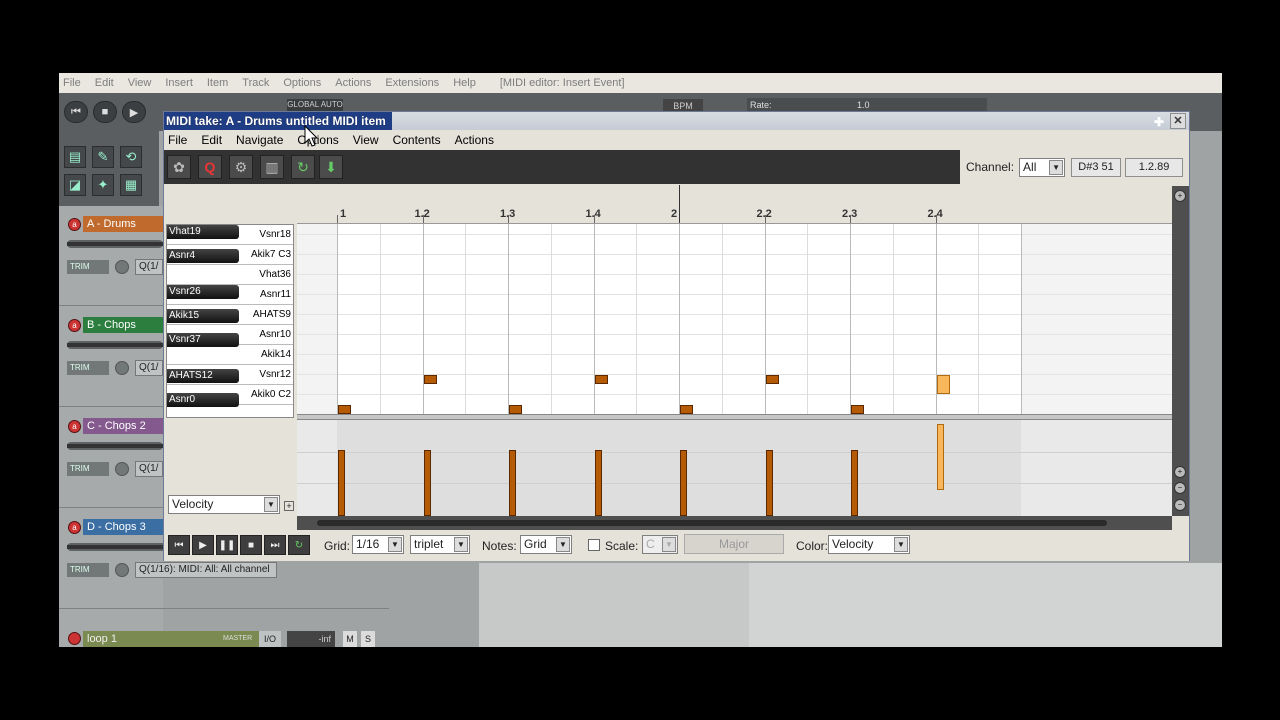 The width and height of the screenshot is (1280, 720). Describe the element at coordinates (227, 545) in the screenshot. I see `pause-button: ❚❚` at that location.